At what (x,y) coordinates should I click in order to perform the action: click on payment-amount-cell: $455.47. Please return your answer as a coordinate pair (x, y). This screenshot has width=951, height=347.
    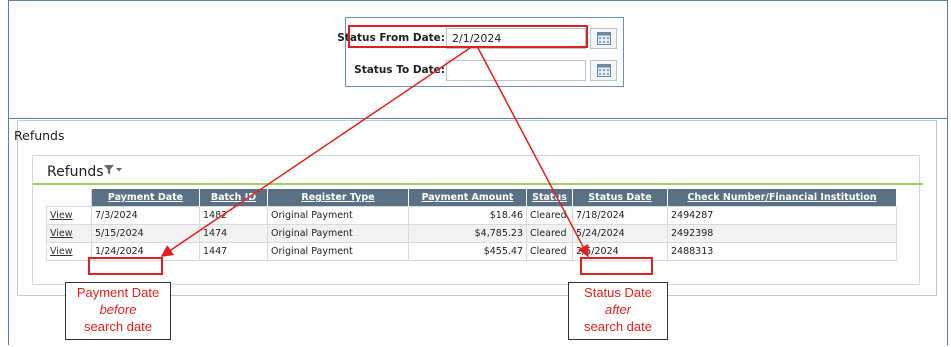
    Looking at the image, I should click on (467, 251).